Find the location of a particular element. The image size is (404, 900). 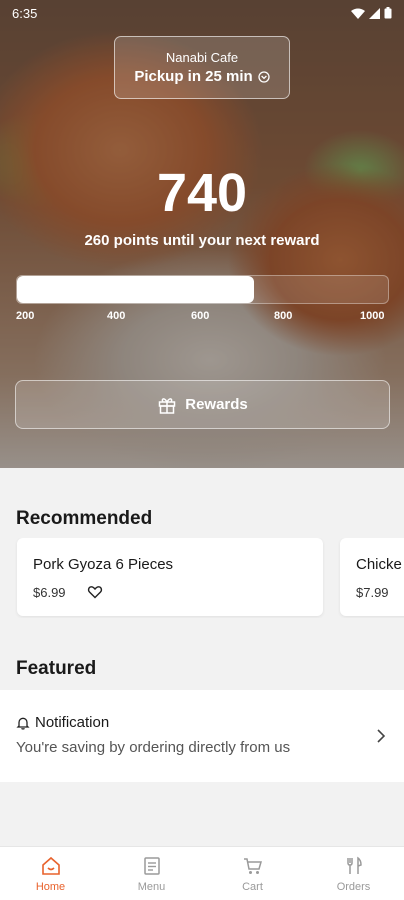

recommended-card: Chicke $7.99 is located at coordinates (372, 577).